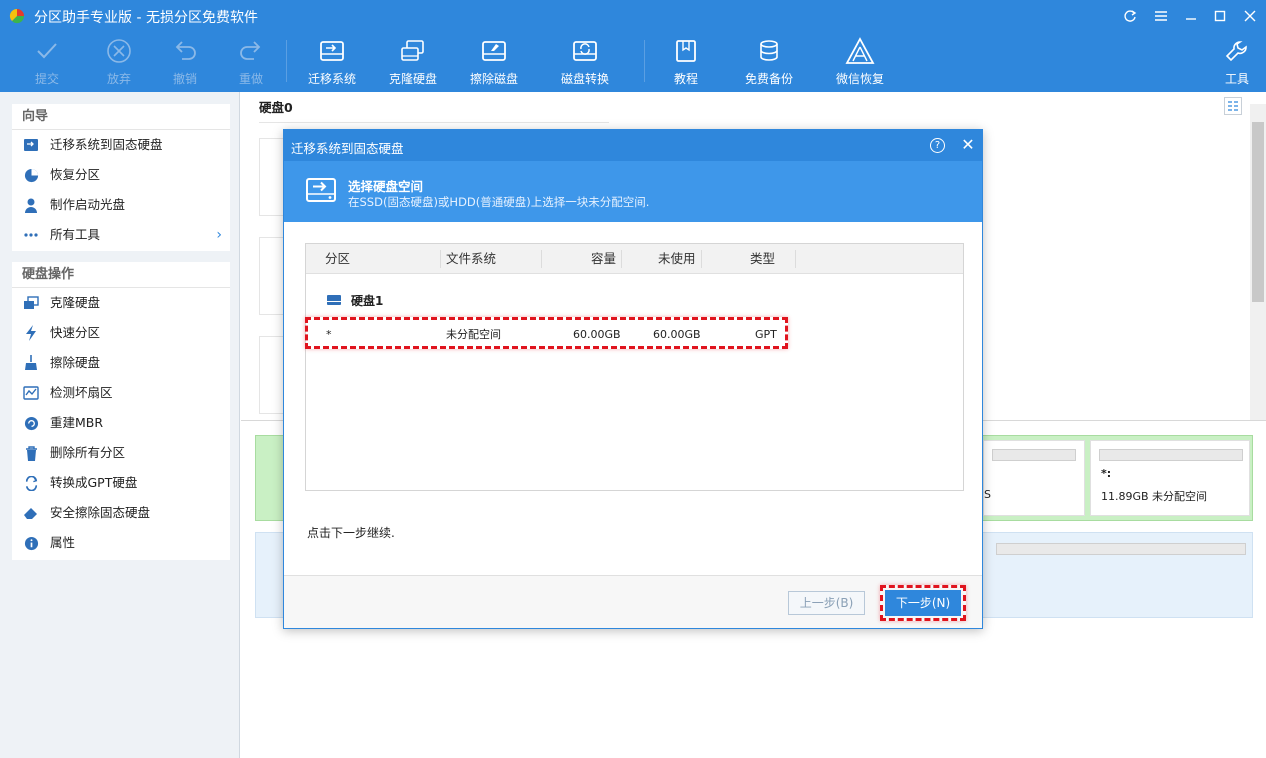 The height and width of the screenshot is (758, 1266). Describe the element at coordinates (185, 51) in the screenshot. I see `undo-icon` at that location.